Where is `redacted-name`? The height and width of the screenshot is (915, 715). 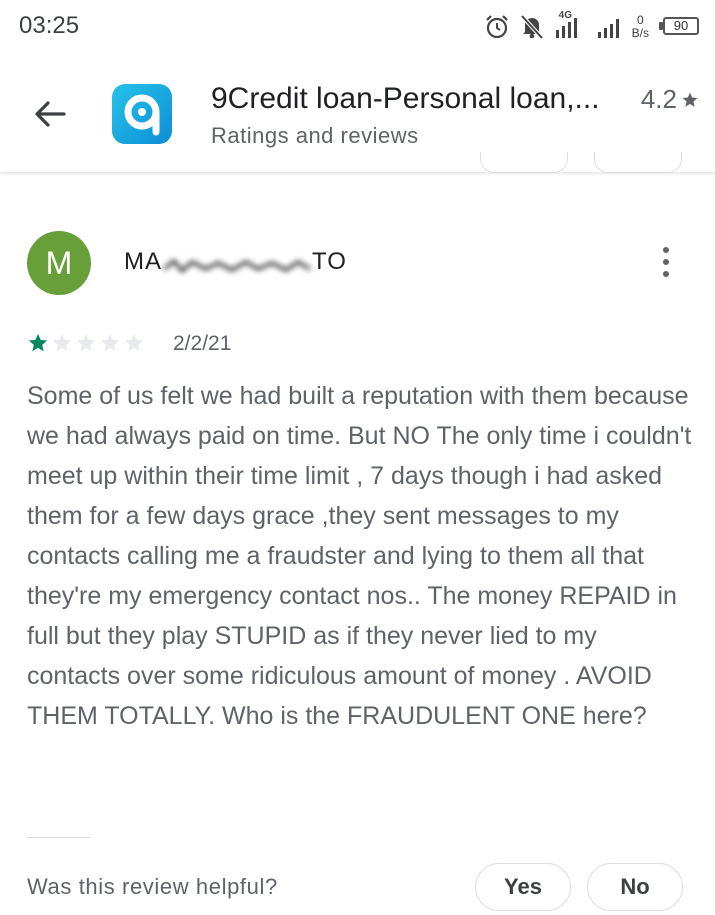
redacted-name is located at coordinates (237, 263).